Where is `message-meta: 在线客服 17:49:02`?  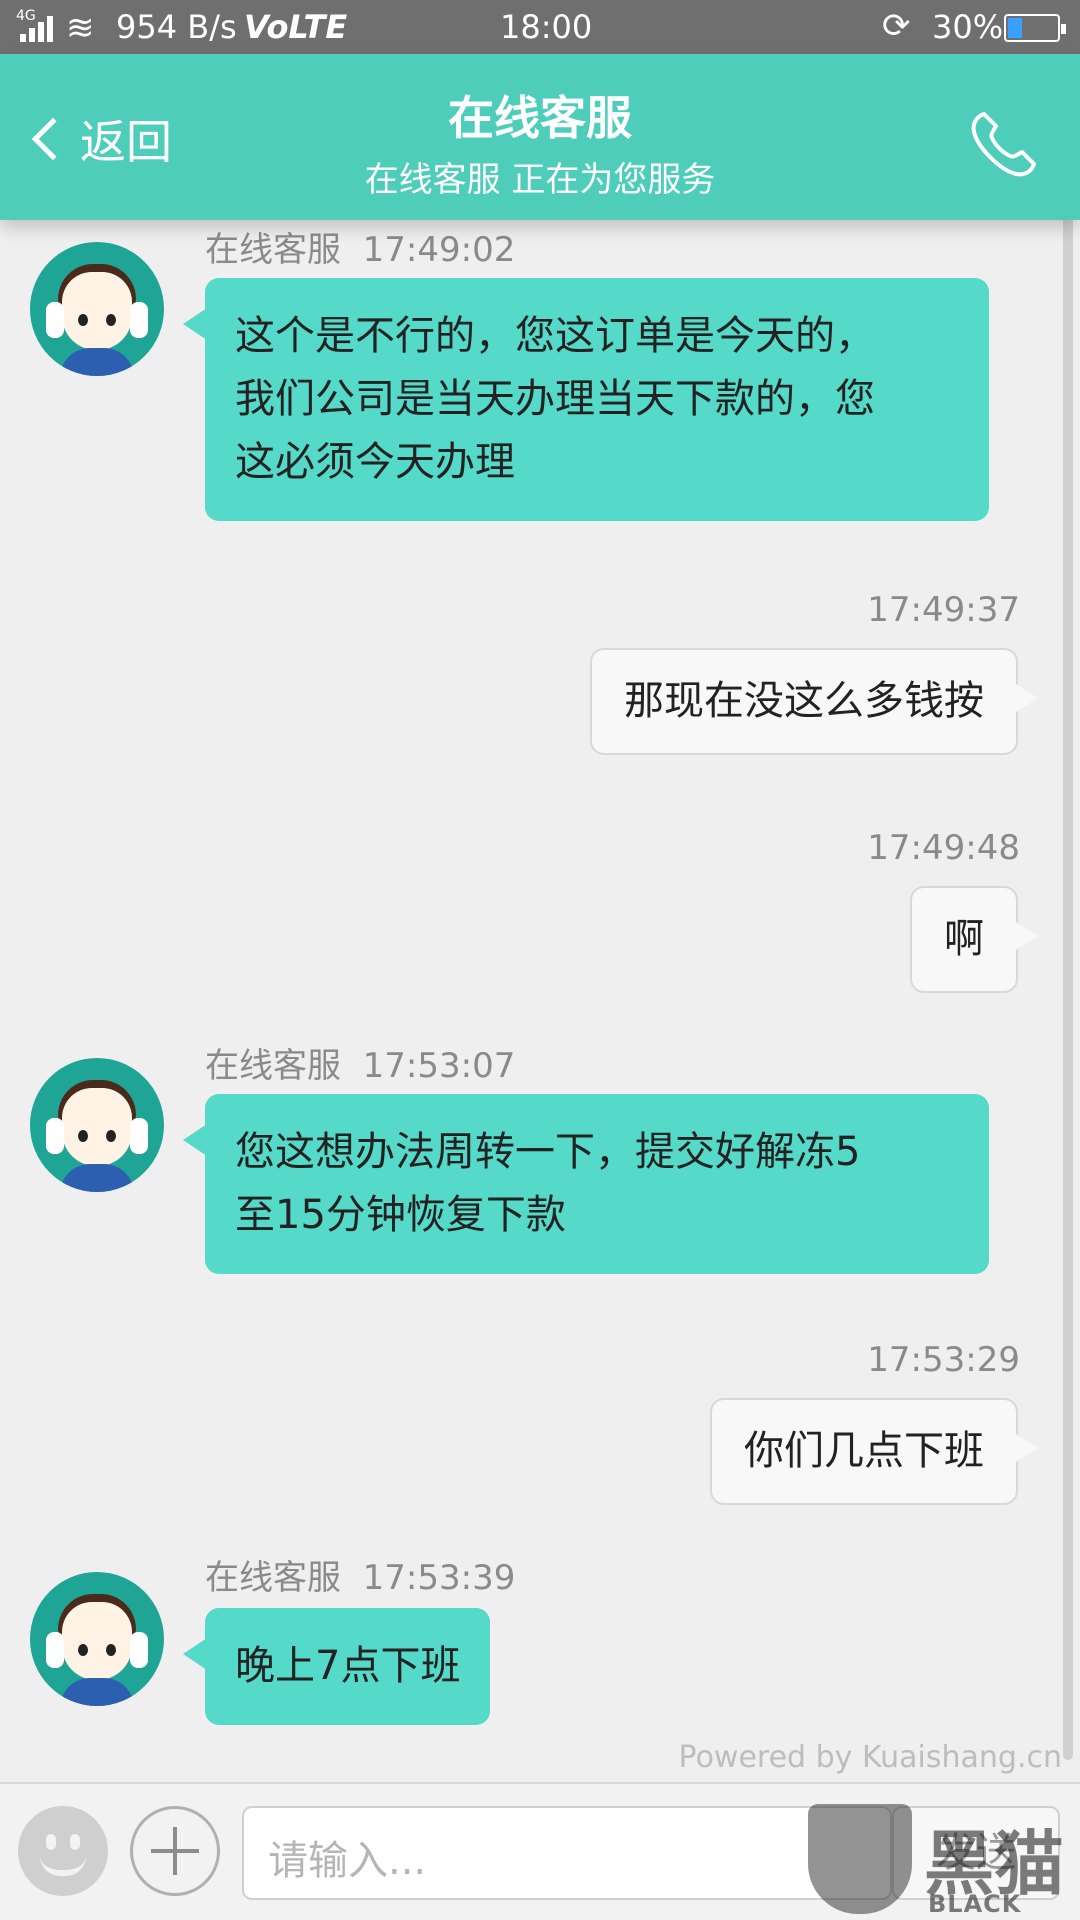
message-meta: 在线客服 17:49:02 is located at coordinates (360, 250).